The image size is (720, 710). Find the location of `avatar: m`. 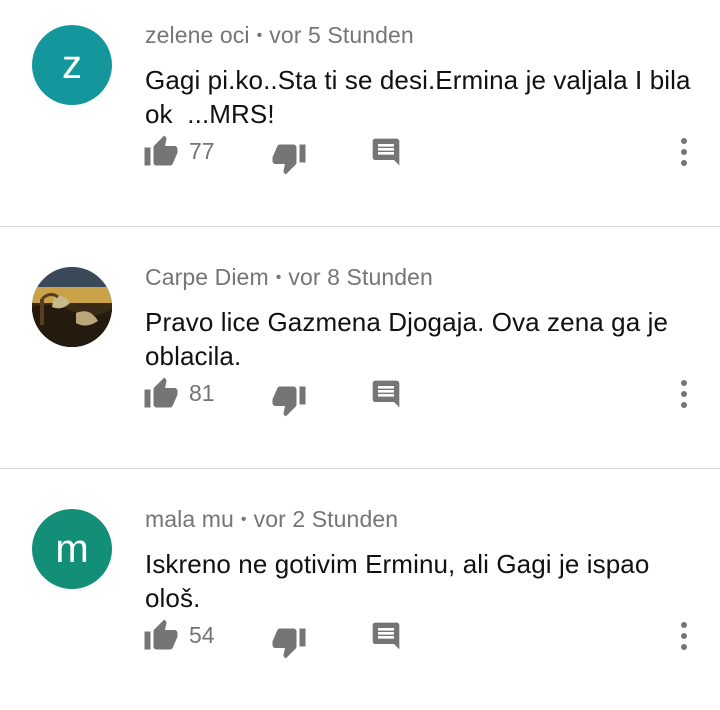

avatar: m is located at coordinates (72, 549).